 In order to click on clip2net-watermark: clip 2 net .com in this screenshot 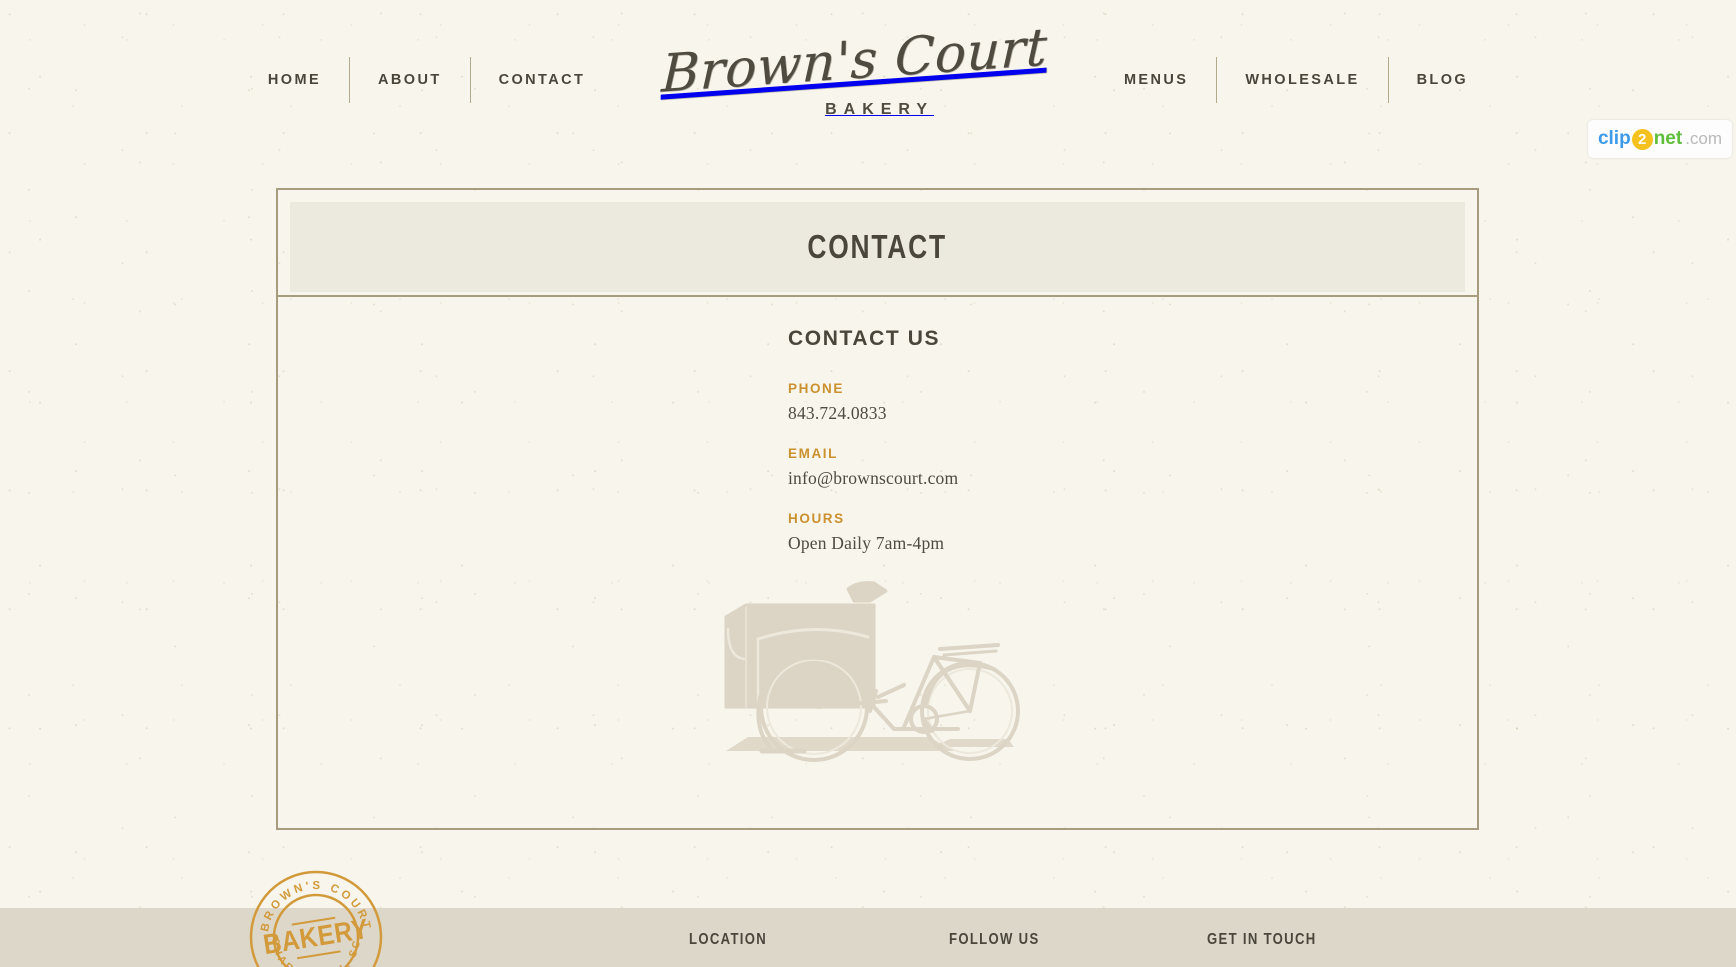, I will do `click(1660, 139)`.